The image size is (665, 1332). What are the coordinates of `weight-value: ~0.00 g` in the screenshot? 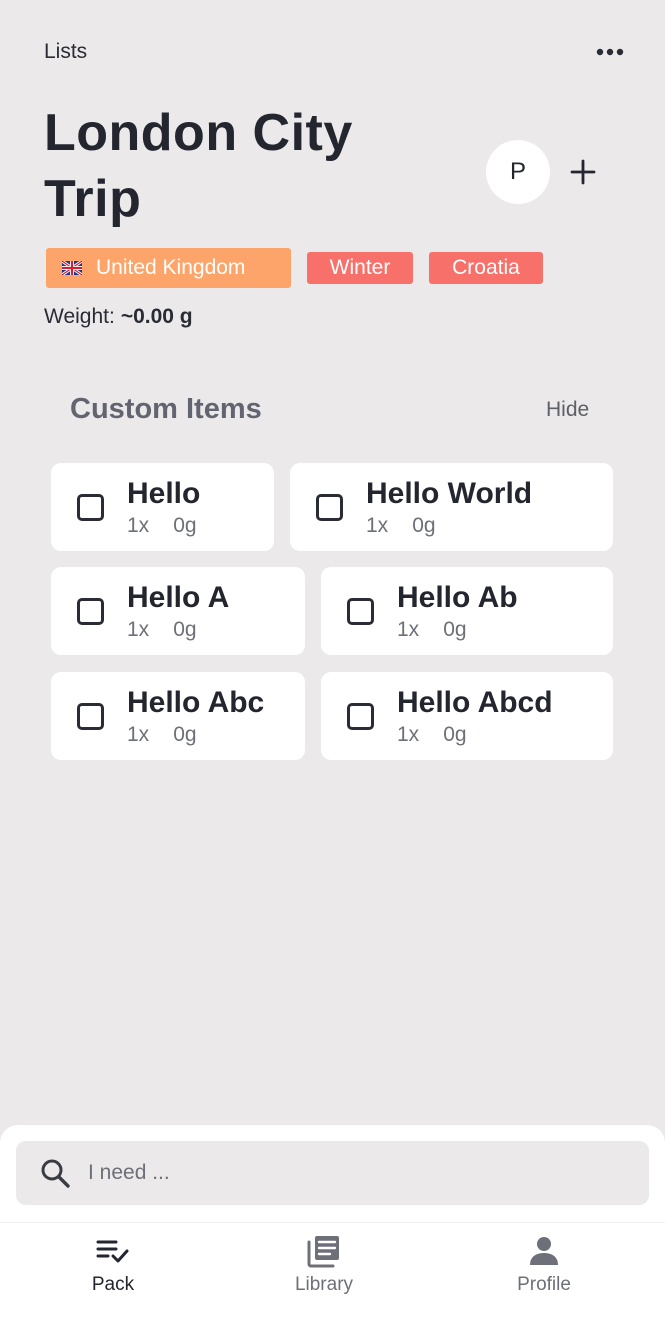 It's located at (156, 316).